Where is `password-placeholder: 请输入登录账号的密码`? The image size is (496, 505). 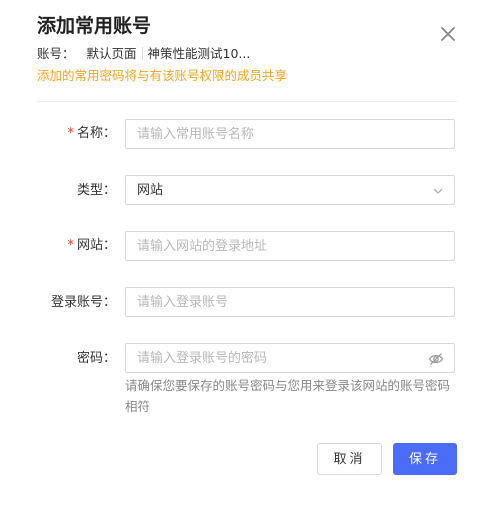
password-placeholder: 请输入登录账号的密码 is located at coordinates (202, 358).